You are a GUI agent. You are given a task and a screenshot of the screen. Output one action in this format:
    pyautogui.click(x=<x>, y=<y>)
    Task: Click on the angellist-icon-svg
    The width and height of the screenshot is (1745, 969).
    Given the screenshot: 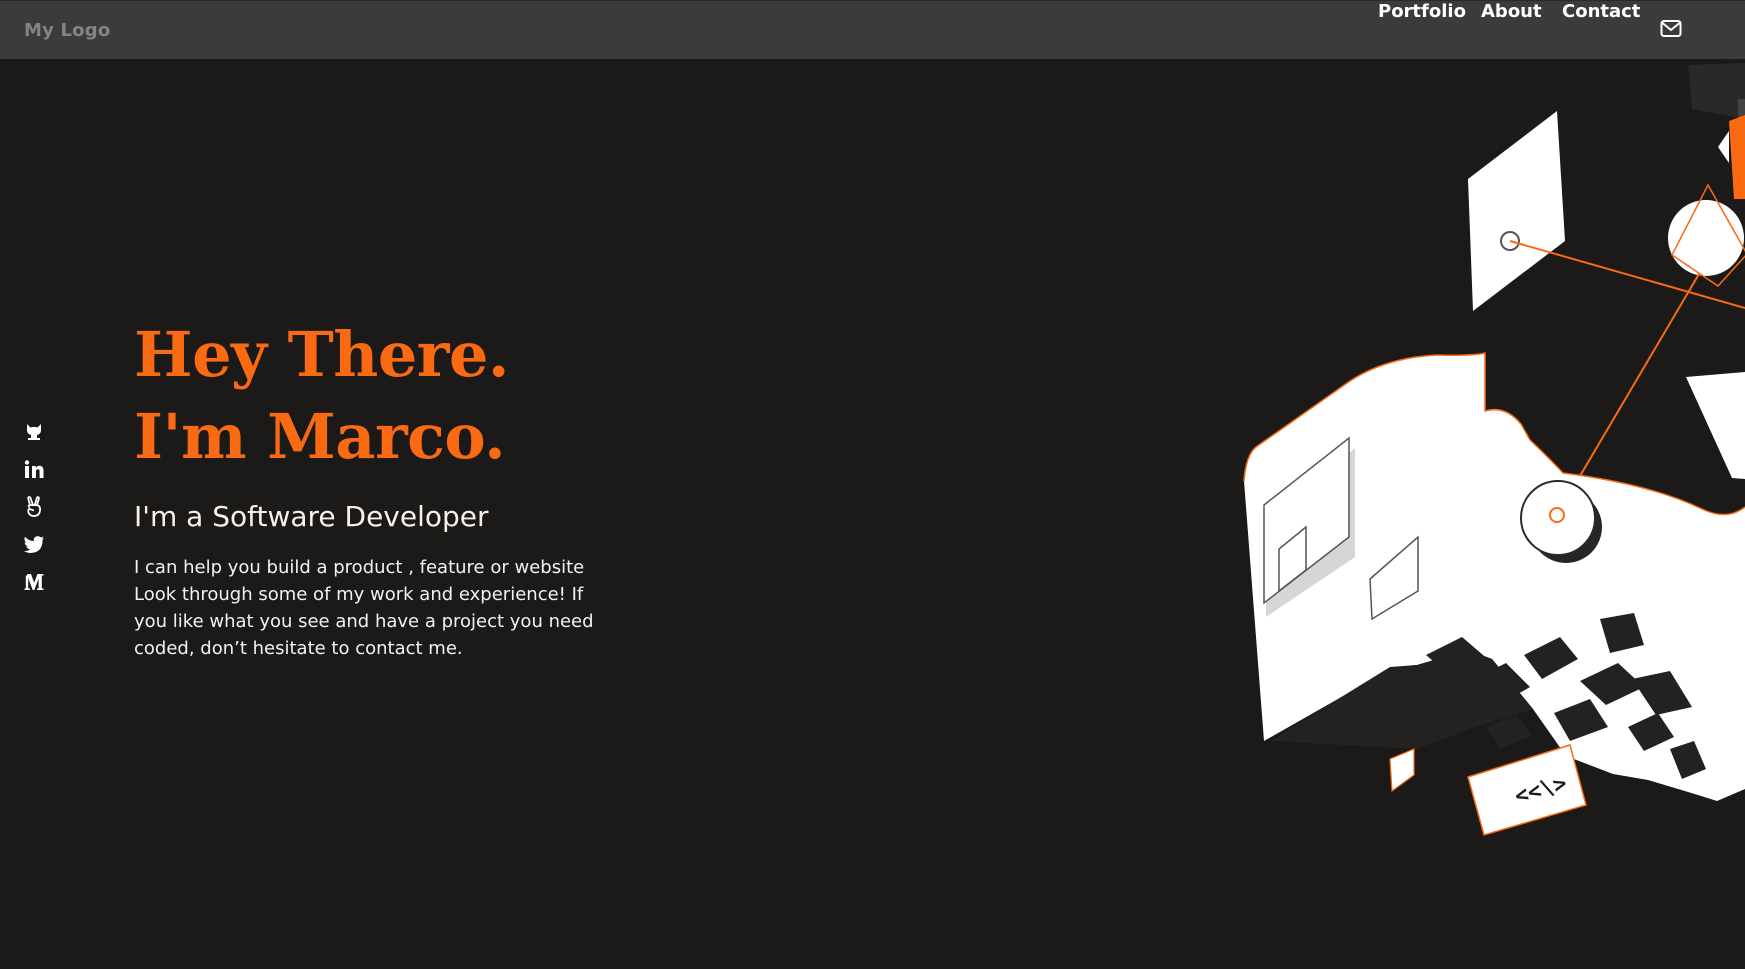 What is the action you would take?
    pyautogui.click(x=34, y=506)
    